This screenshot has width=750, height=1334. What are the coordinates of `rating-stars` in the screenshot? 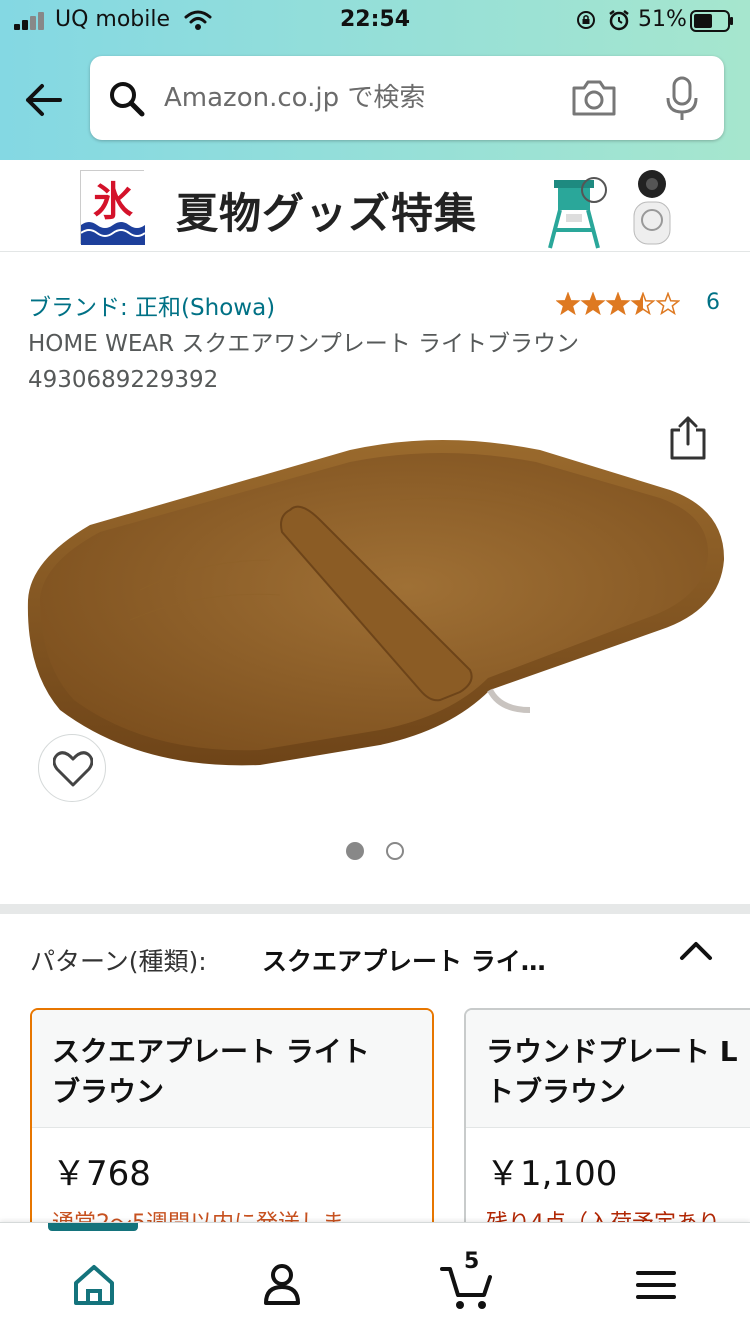 It's located at (618, 304).